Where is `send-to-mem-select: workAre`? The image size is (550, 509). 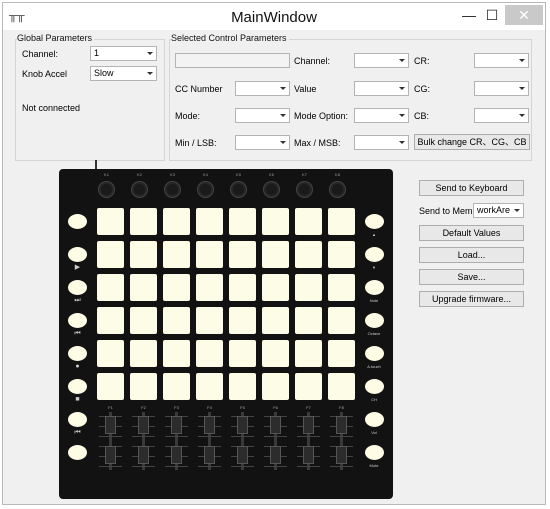
send-to-mem-select: workAre is located at coordinates (498, 210).